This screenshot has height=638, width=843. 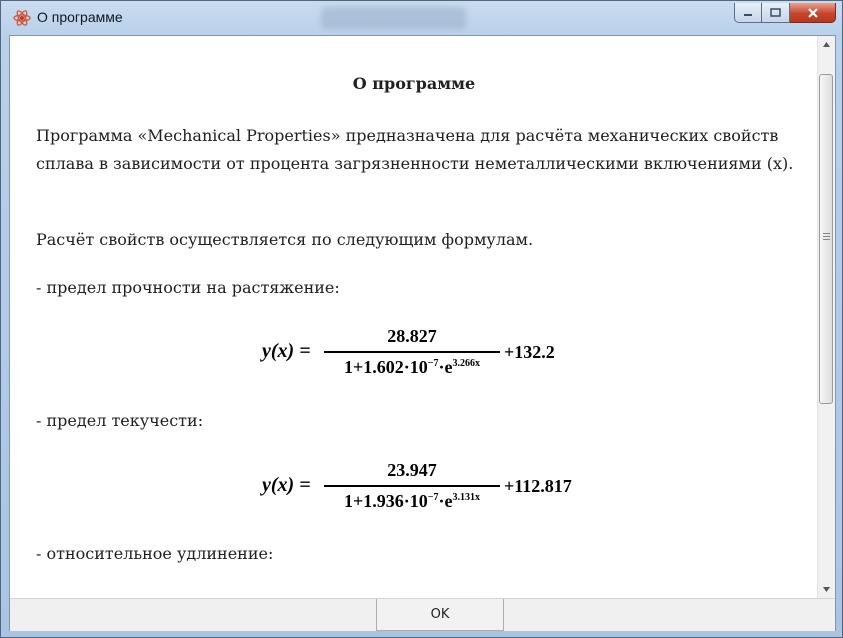 I want to click on maximize-button, so click(x=776, y=13).